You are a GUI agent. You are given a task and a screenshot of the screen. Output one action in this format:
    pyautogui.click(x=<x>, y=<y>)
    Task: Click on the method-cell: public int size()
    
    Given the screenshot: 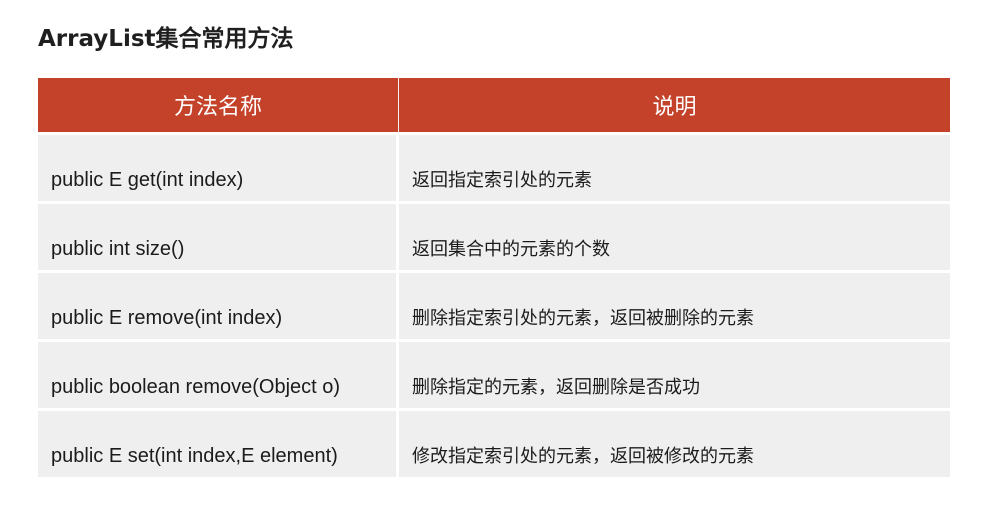 What is the action you would take?
    pyautogui.click(x=217, y=237)
    